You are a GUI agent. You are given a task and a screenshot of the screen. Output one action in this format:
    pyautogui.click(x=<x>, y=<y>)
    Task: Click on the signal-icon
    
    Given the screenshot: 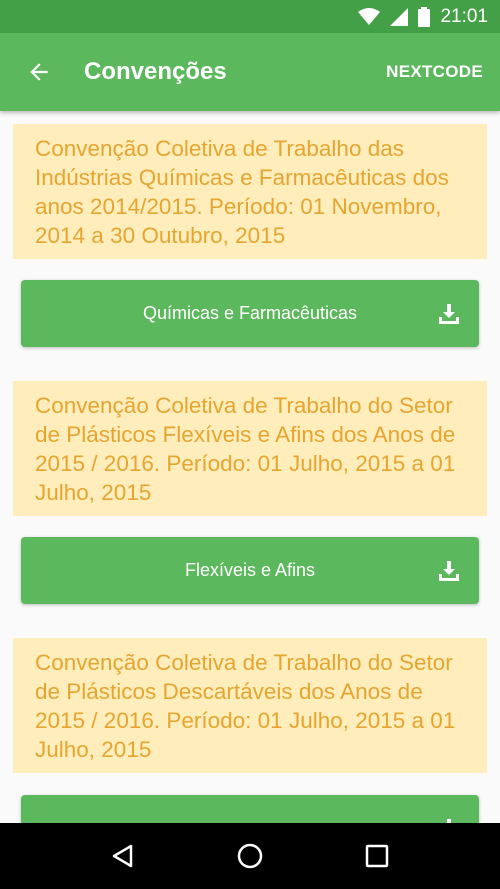 What is the action you would take?
    pyautogui.click(x=399, y=16)
    